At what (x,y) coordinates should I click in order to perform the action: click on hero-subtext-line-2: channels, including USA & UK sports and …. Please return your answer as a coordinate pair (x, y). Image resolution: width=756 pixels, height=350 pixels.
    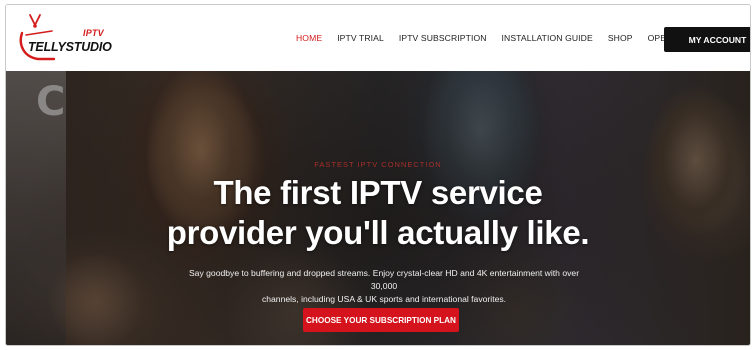
    Looking at the image, I should click on (384, 299).